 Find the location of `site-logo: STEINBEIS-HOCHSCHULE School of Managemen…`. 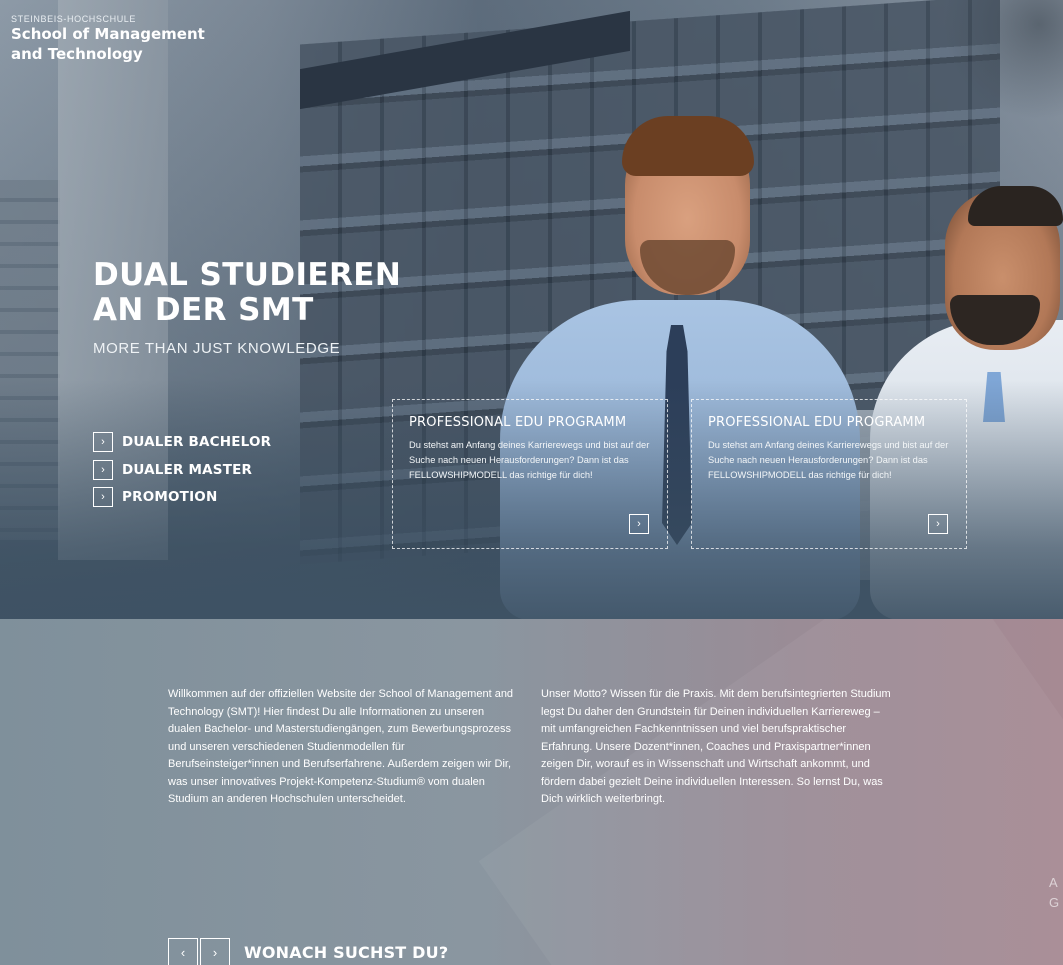

site-logo: STEINBEIS-HOCHSCHULE School of Managemen… is located at coordinates (108, 39).